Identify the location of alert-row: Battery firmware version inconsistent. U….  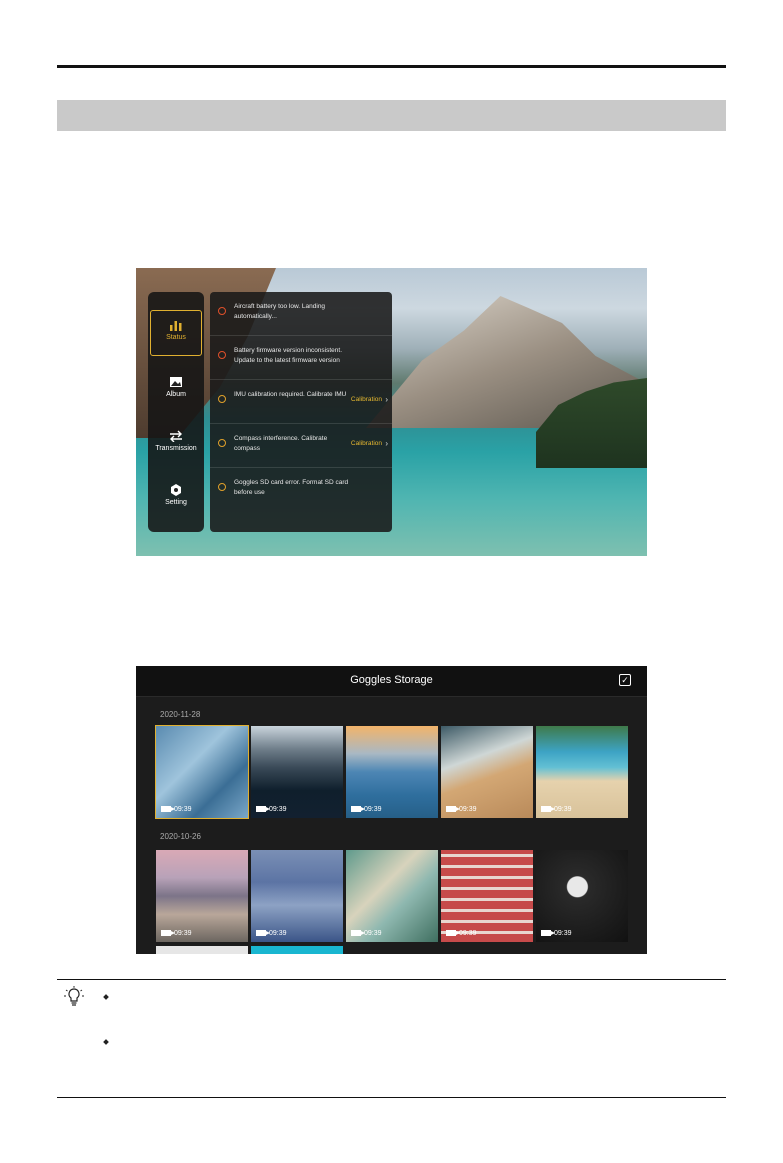
(301, 358).